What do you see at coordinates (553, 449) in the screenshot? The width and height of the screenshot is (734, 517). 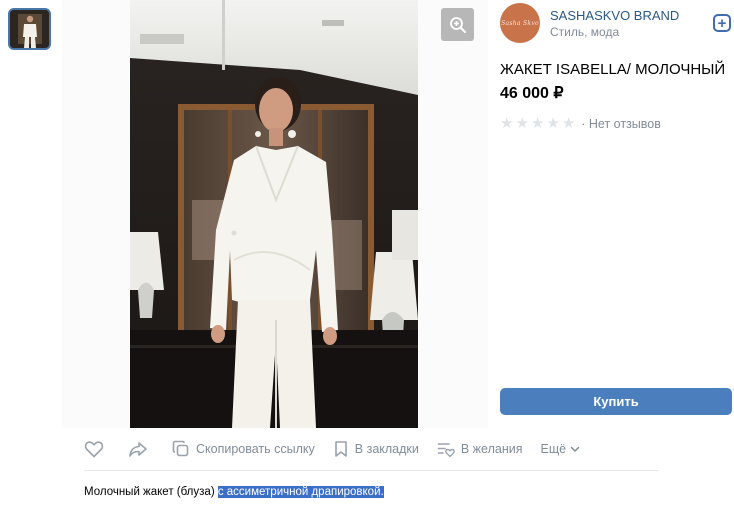 I see `more-label: Ещё` at bounding box center [553, 449].